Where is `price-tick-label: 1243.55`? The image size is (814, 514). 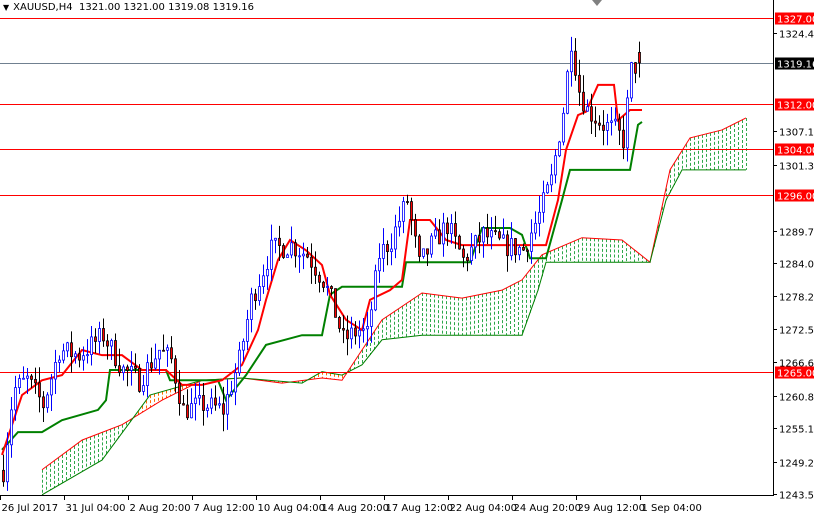 price-tick-label: 1243.55 is located at coordinates (796, 496).